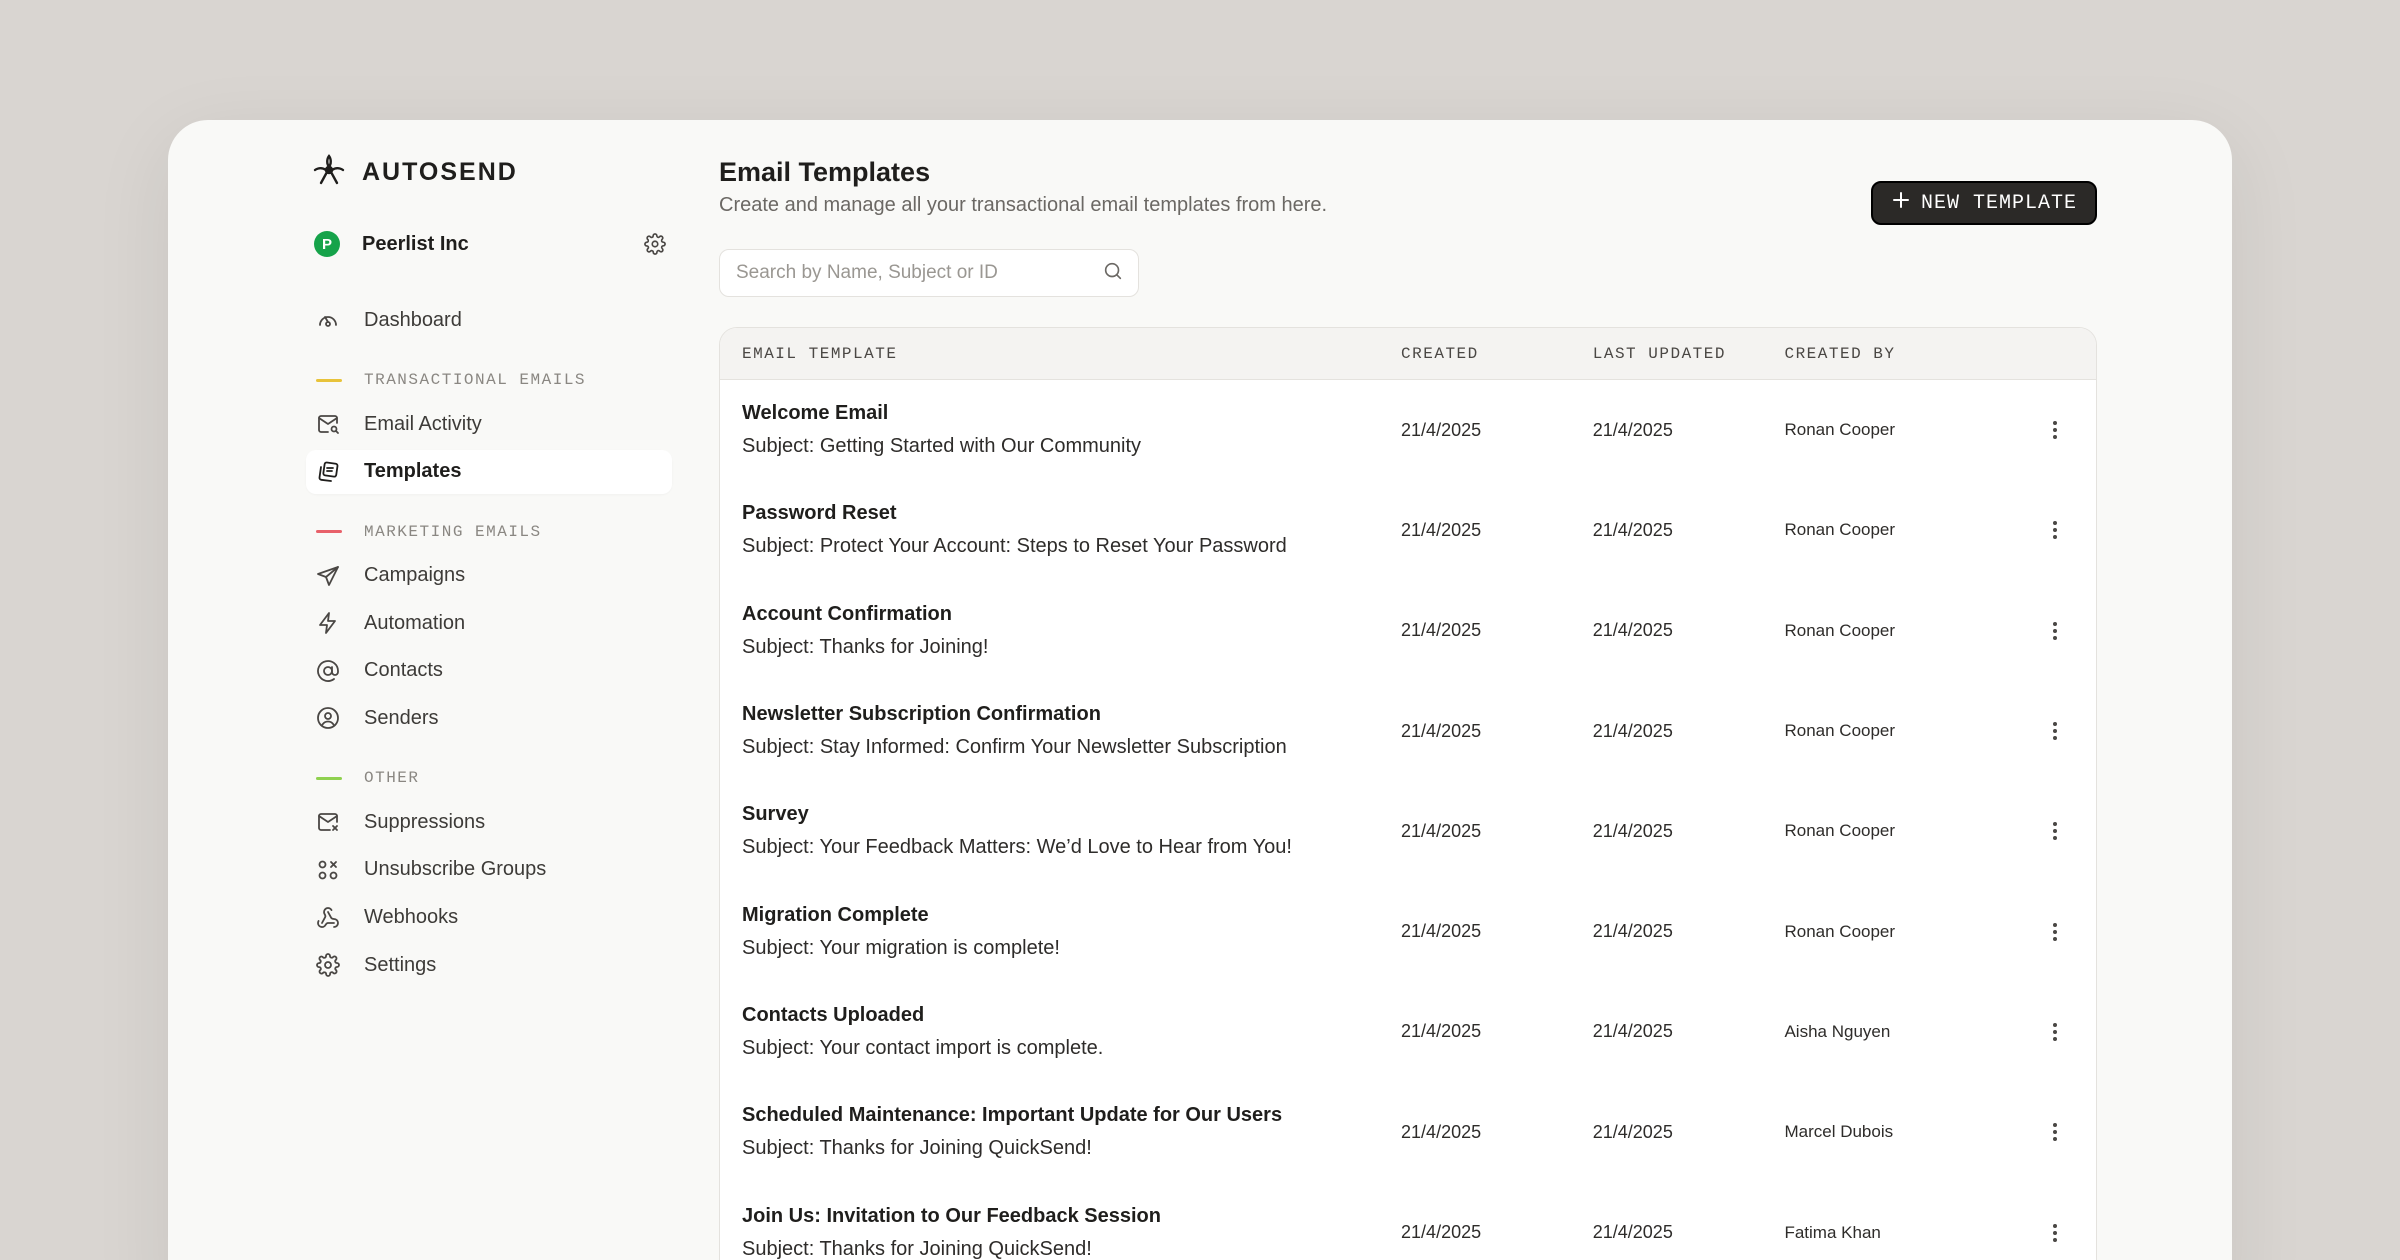 This screenshot has height=1260, width=2400. What do you see at coordinates (1071, 714) in the screenshot?
I see `template-name: Newsletter Subscription Confirmation` at bounding box center [1071, 714].